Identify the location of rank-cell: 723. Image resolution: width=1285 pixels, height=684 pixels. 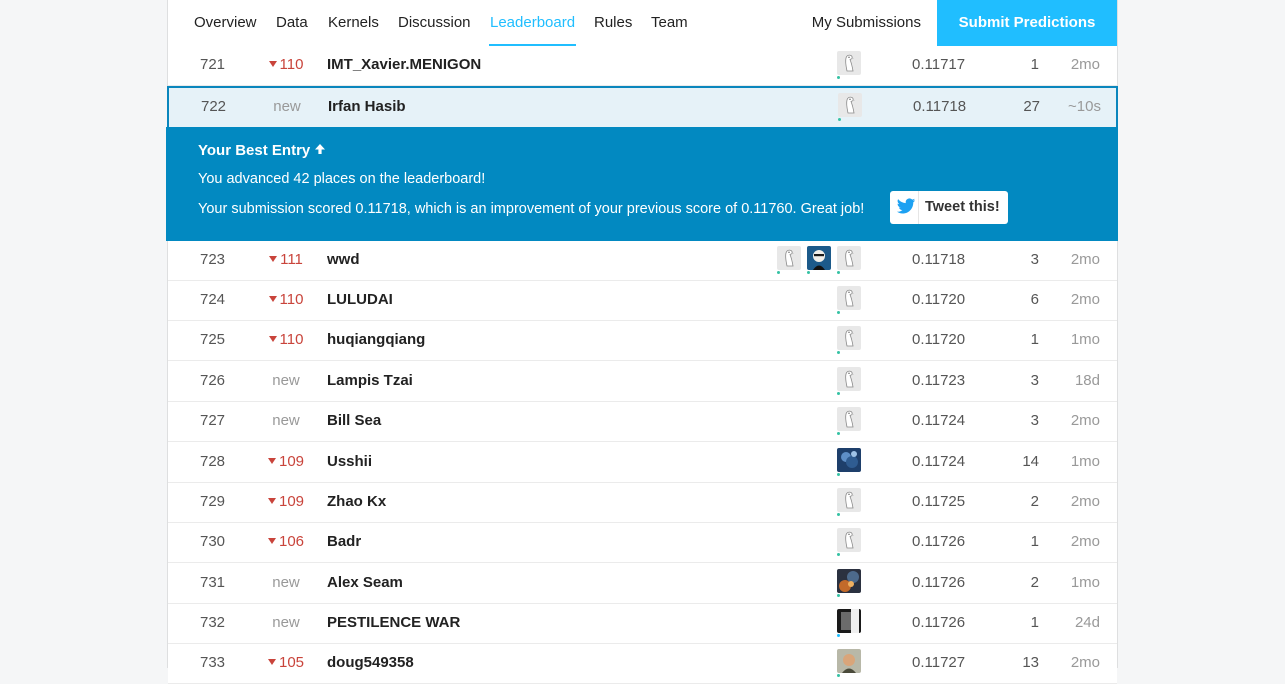
(213, 259).